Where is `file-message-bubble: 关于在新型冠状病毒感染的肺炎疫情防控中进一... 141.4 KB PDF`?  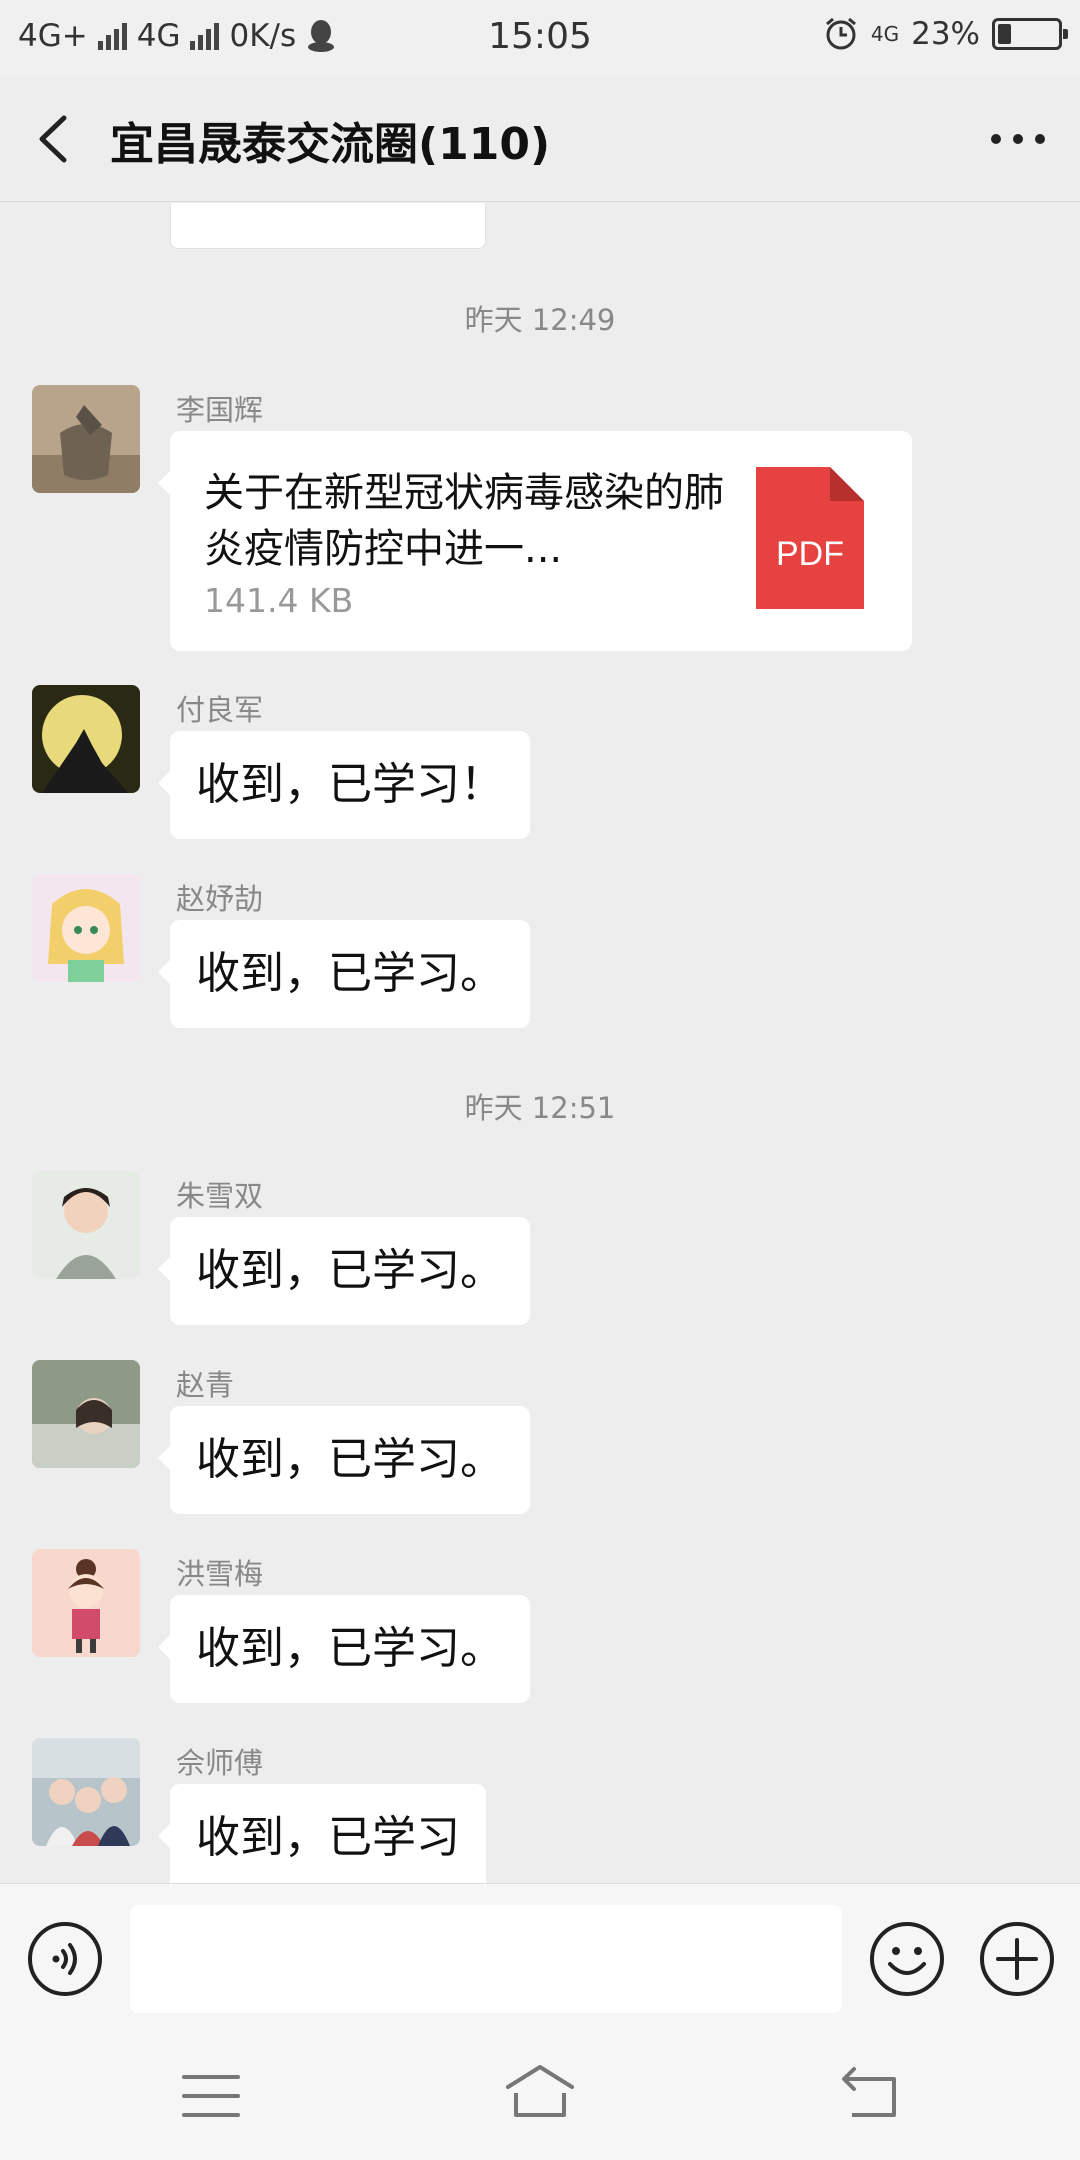
file-message-bubble: 关于在新型冠状病毒感染的肺炎疫情防控中进一... 141.4 KB PDF is located at coordinates (535, 541).